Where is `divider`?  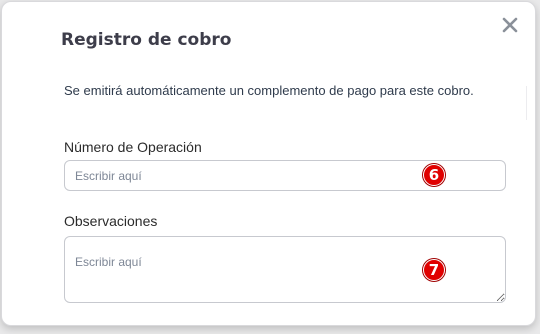 divider is located at coordinates (526, 103).